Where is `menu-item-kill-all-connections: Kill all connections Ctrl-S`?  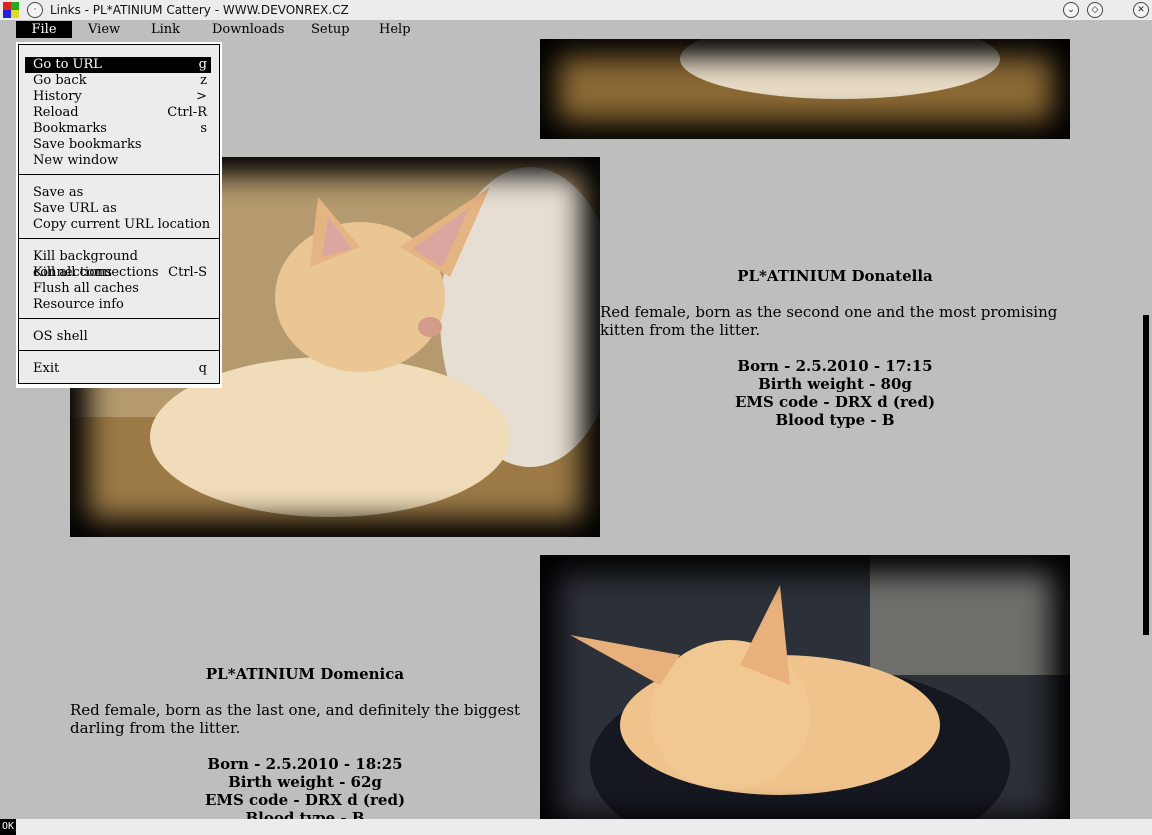 menu-item-kill-all-connections: Kill all connections Ctrl-S is located at coordinates (118, 273).